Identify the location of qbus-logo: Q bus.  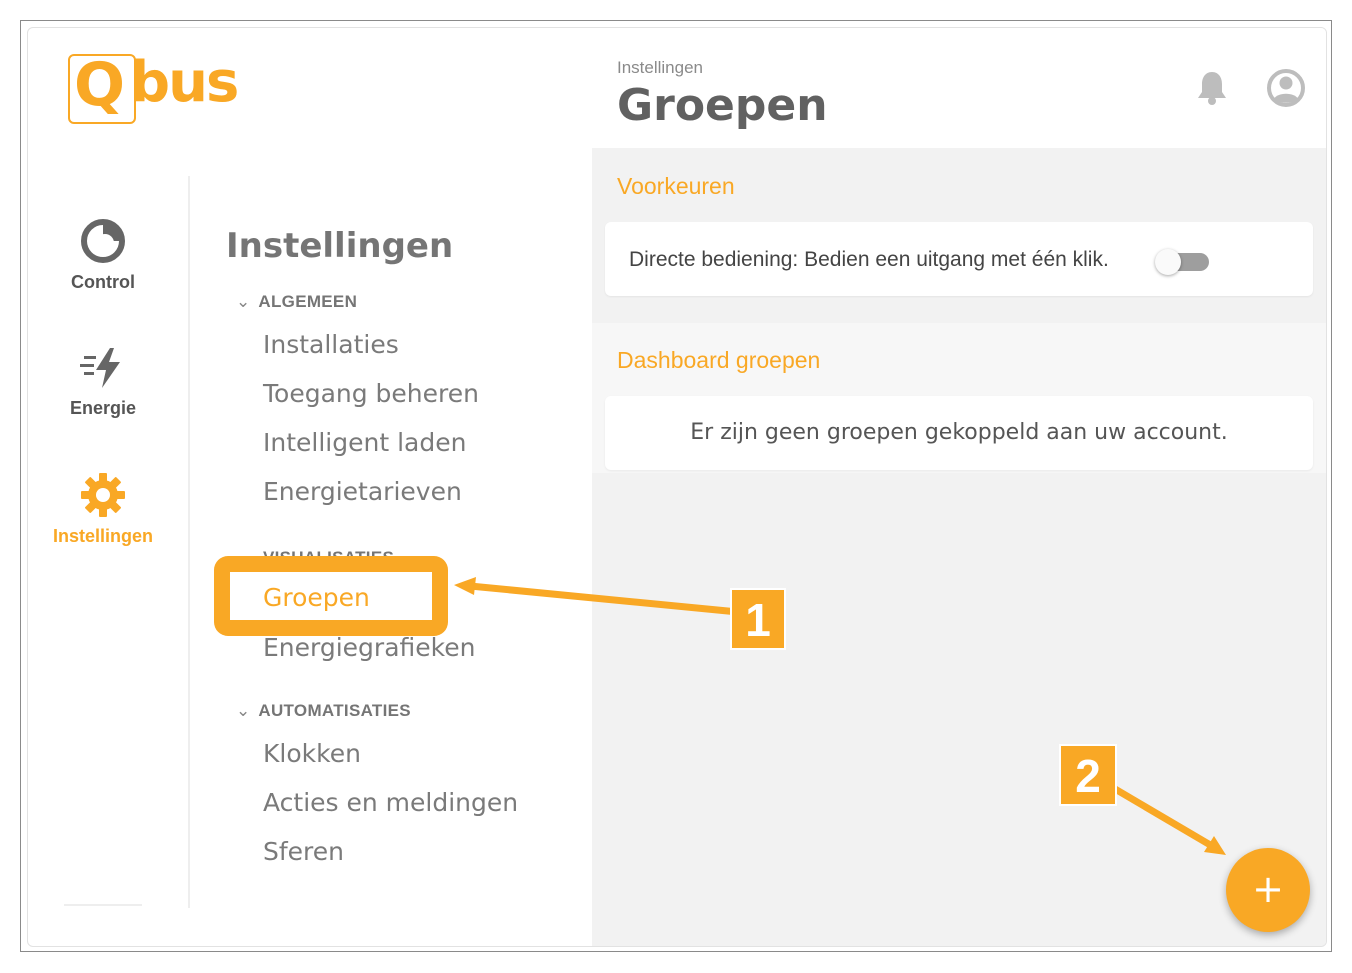
(153, 88).